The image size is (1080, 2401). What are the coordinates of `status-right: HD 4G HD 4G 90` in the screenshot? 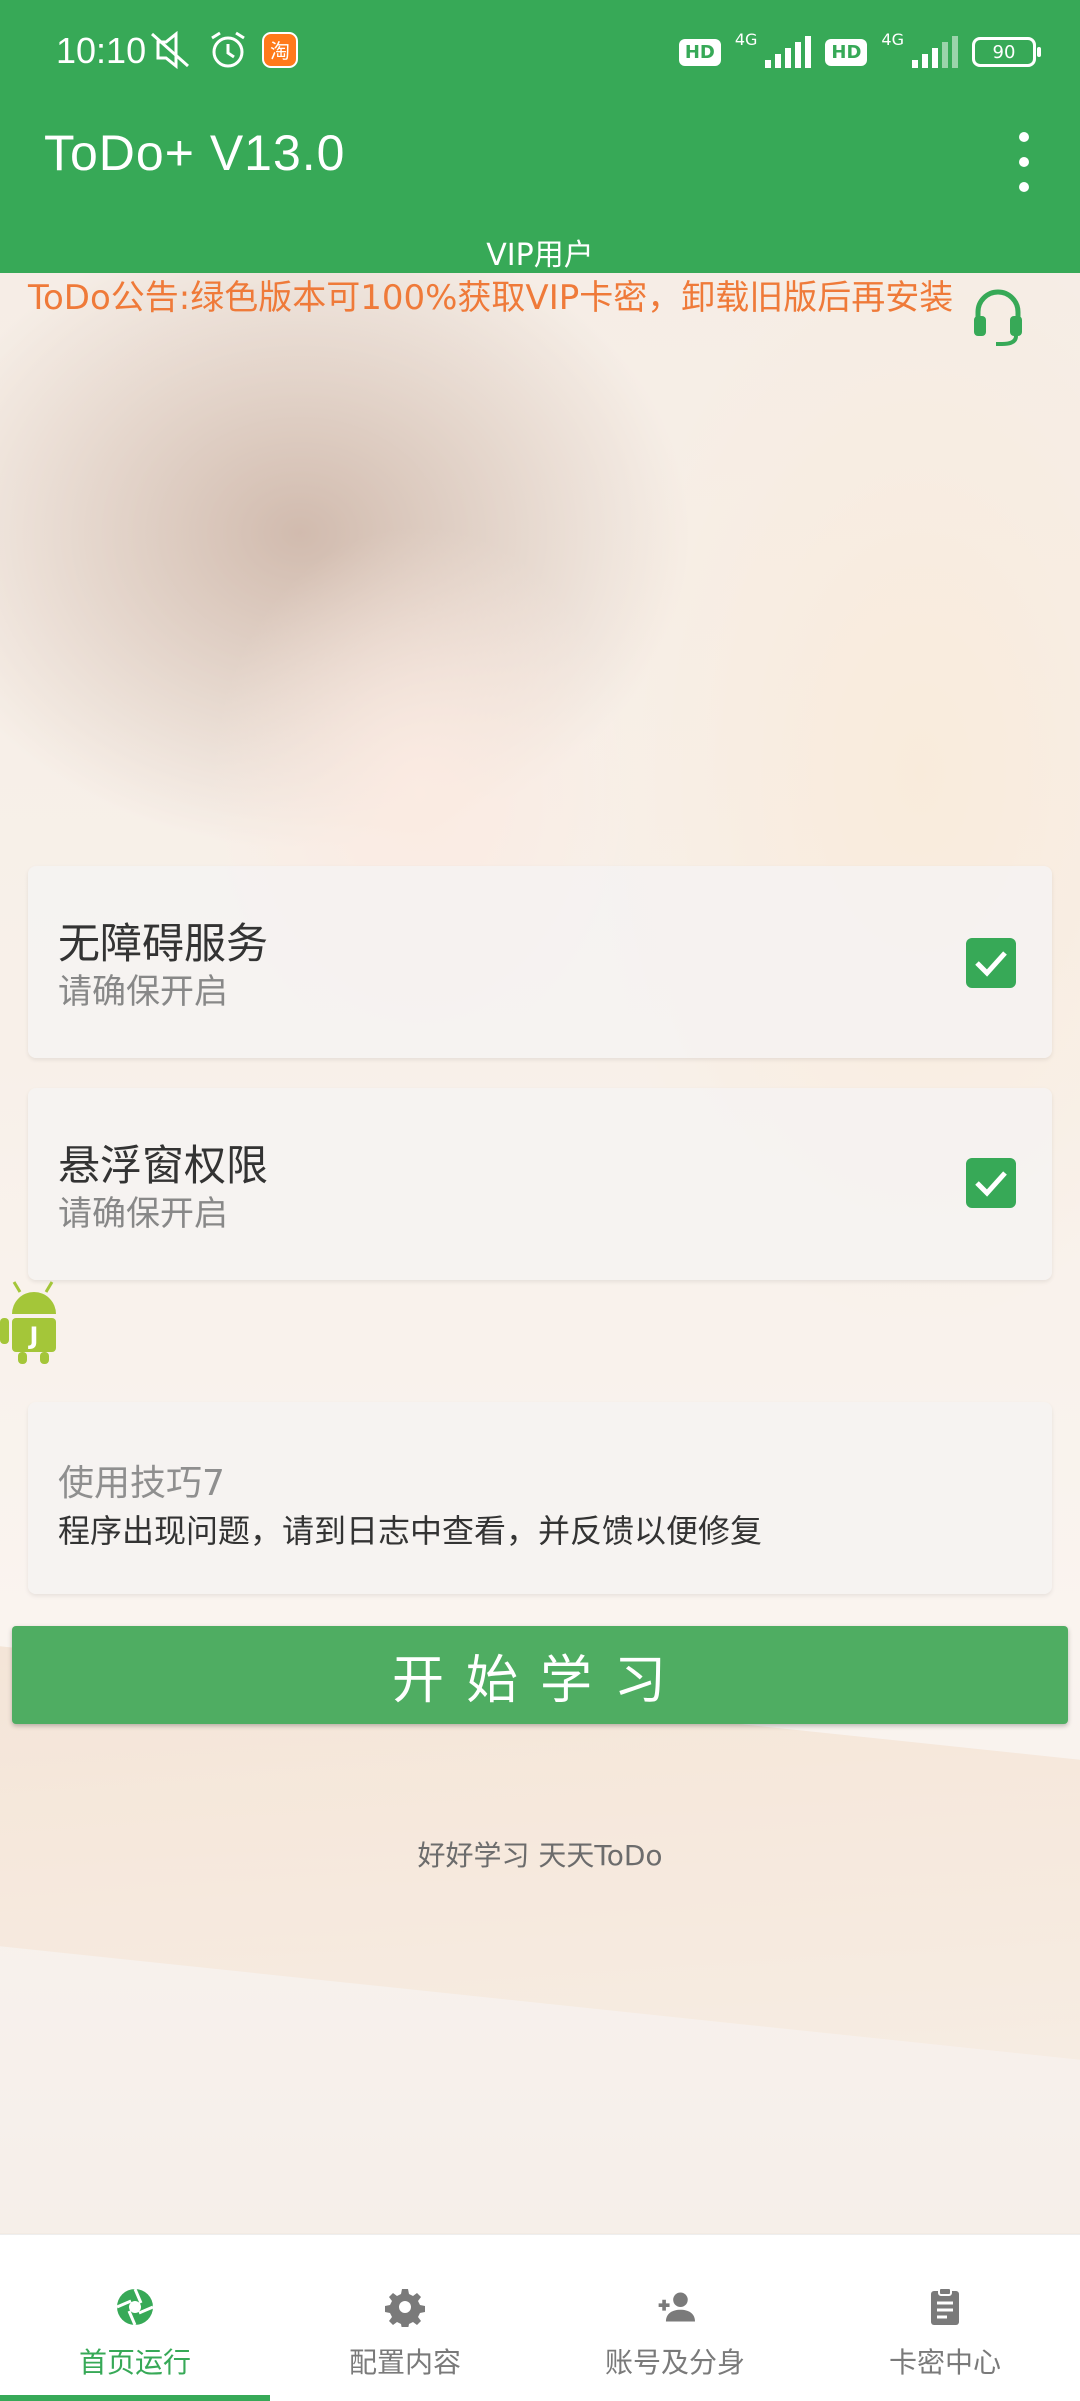 It's located at (859, 52).